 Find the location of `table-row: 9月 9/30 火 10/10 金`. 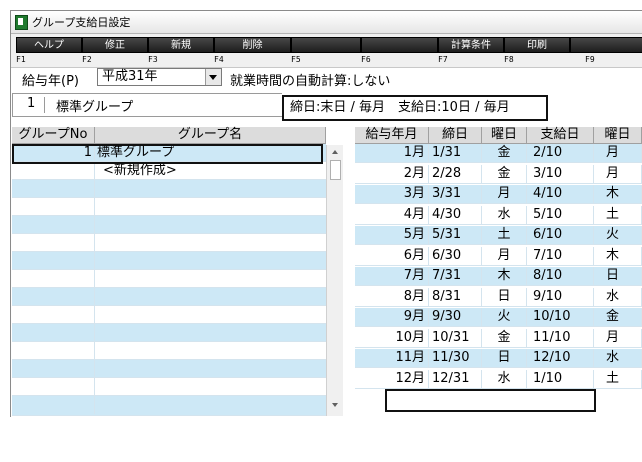

table-row: 9月 9/30 火 10/10 金 is located at coordinates (498, 317).